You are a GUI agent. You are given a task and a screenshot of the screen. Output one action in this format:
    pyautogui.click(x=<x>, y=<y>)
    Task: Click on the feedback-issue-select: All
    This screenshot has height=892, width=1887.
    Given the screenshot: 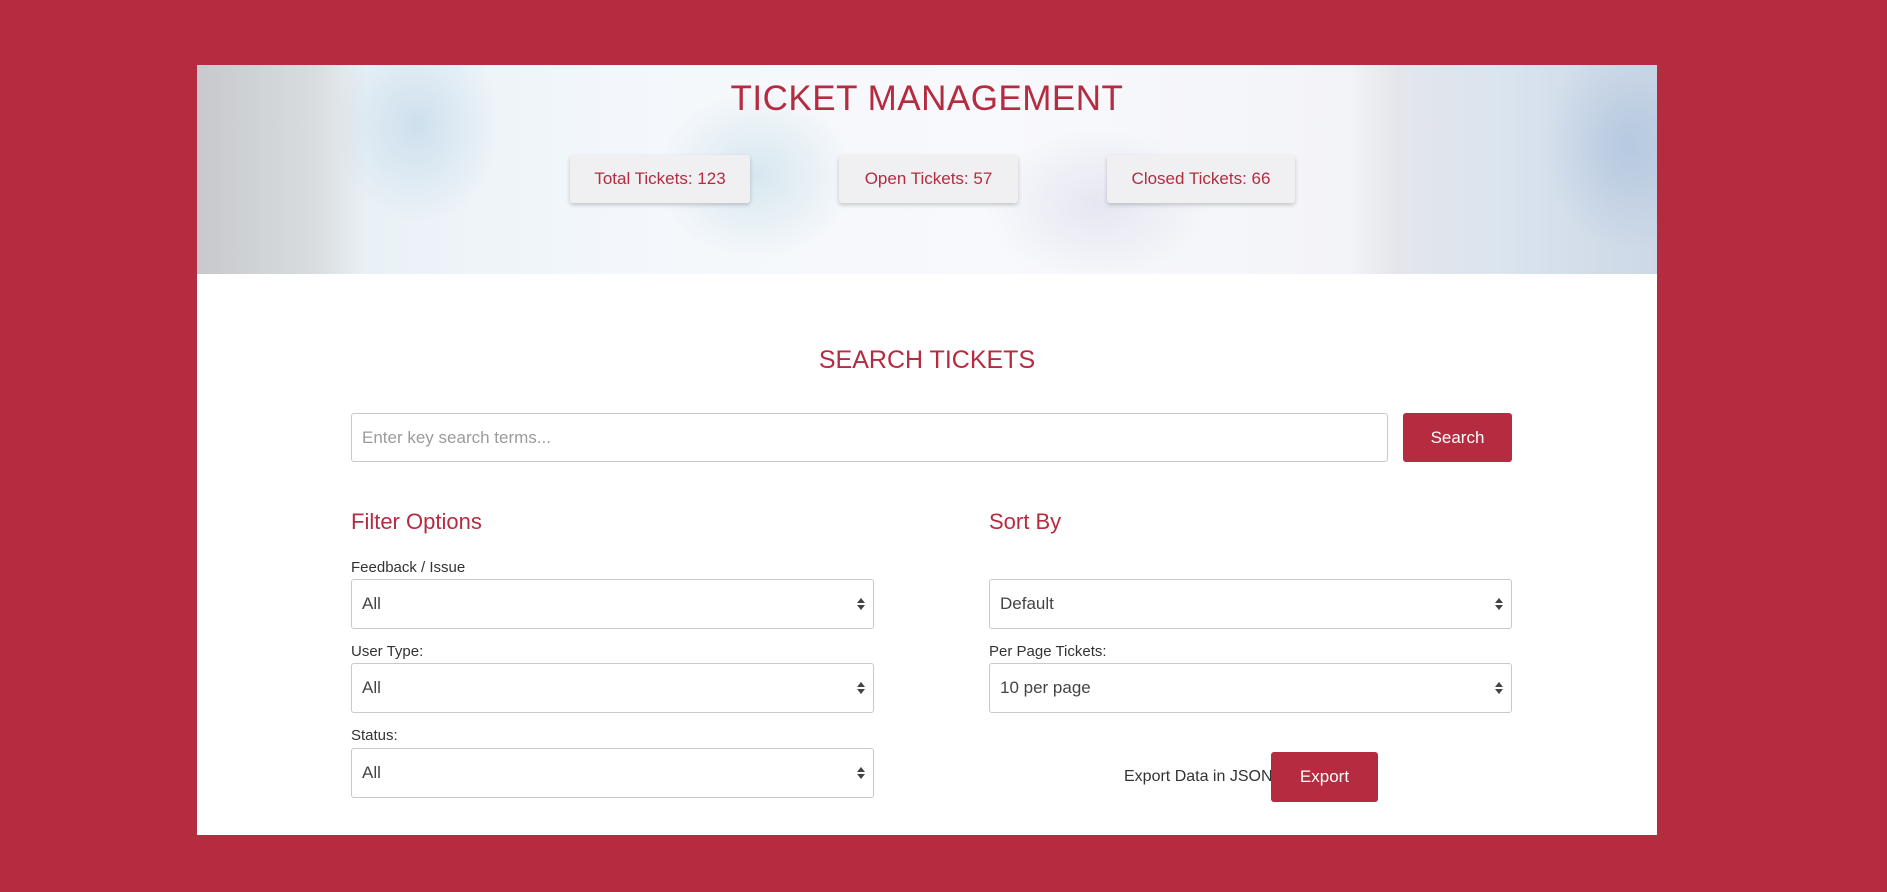 What is the action you would take?
    pyautogui.click(x=612, y=604)
    